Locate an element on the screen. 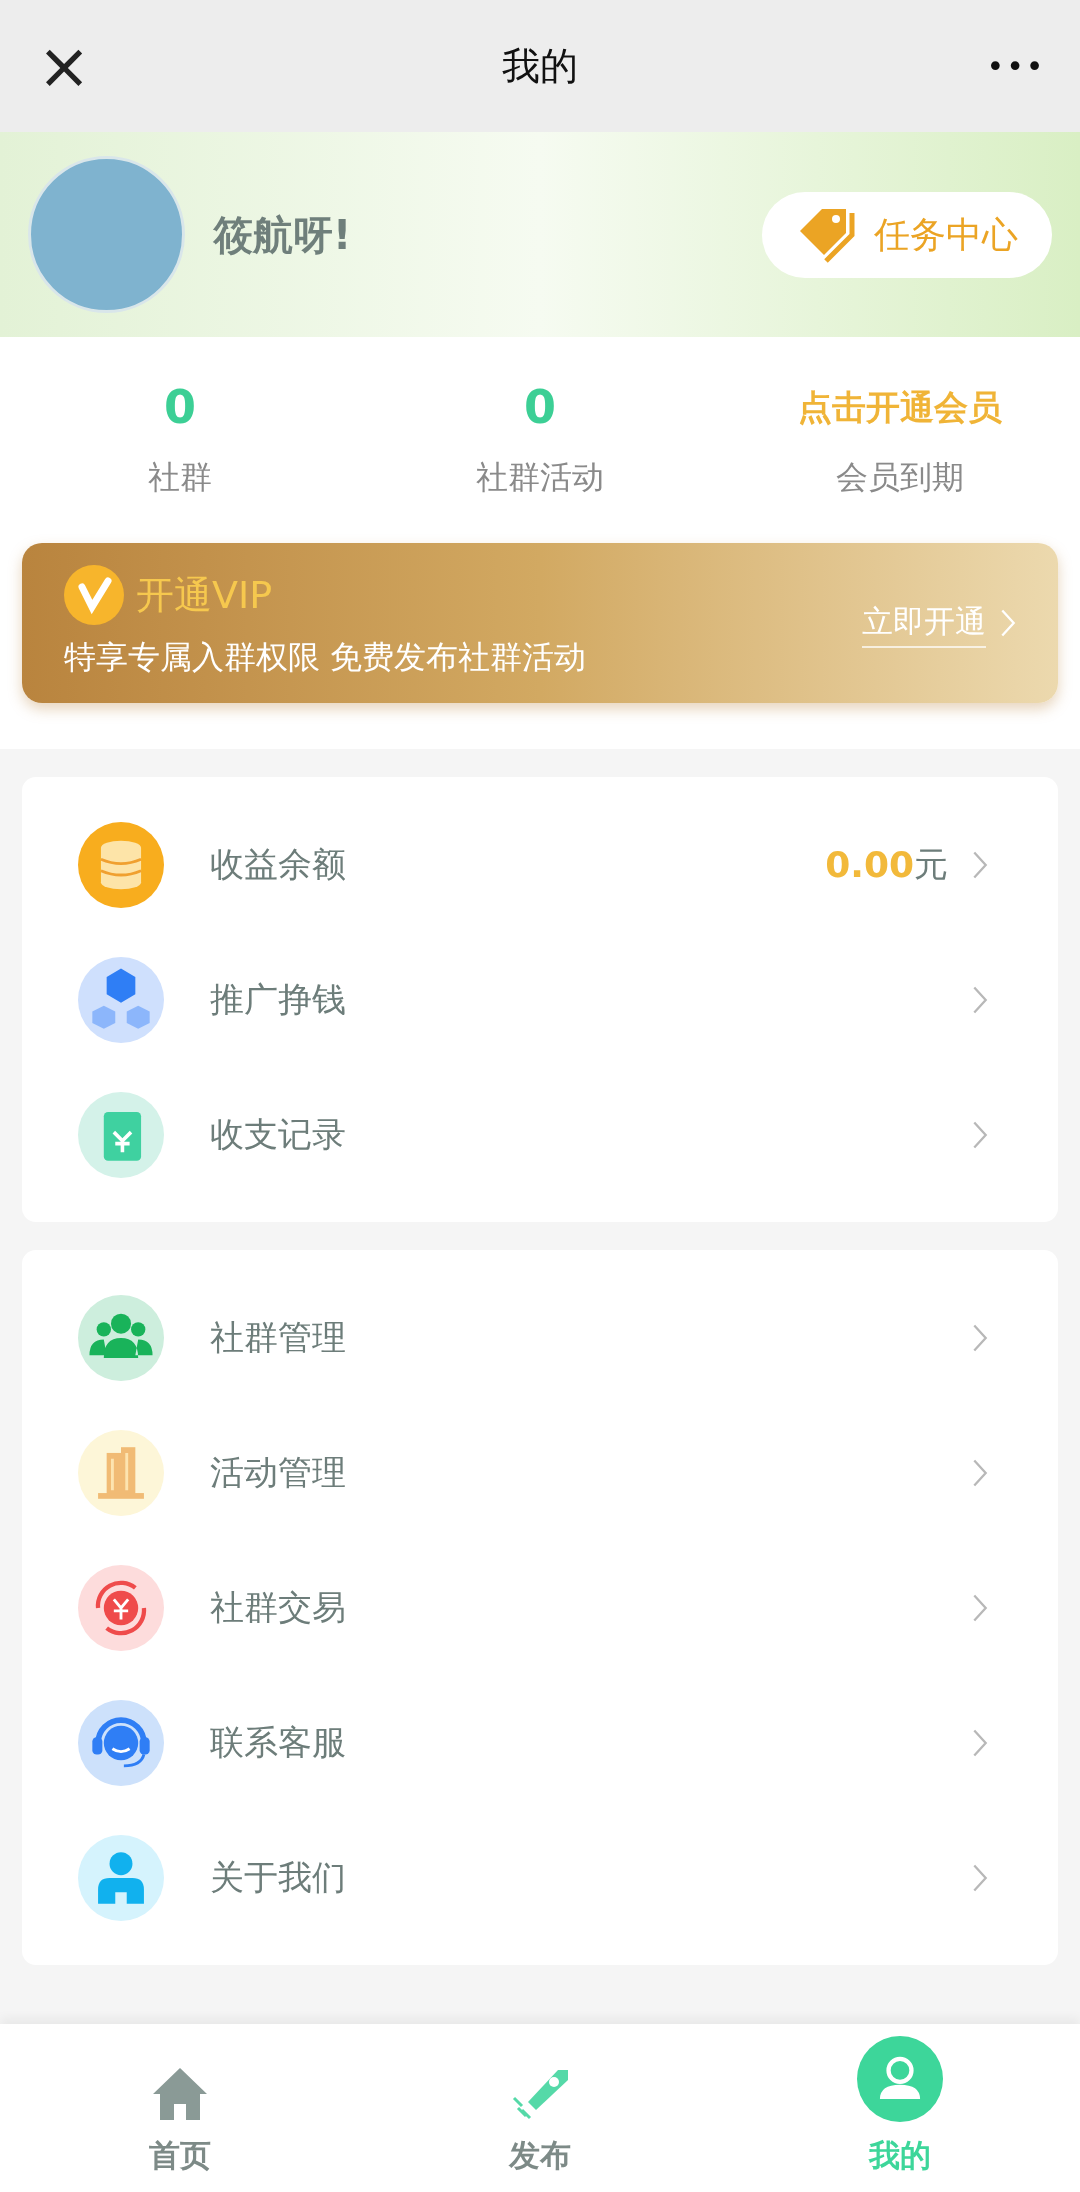 The image size is (1080, 2192). menu-item: 收益余额 0.00元 is located at coordinates (540, 864).